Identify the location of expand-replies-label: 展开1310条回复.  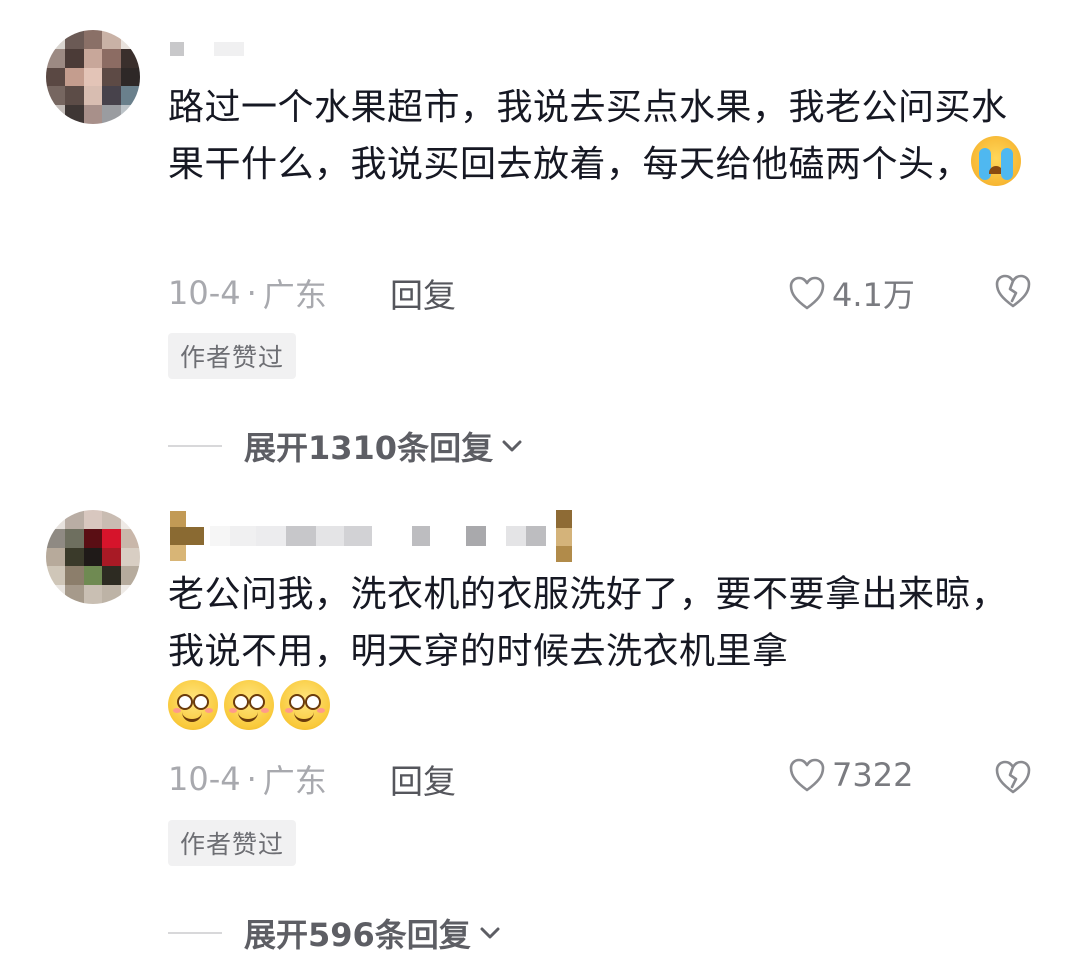
(369, 448).